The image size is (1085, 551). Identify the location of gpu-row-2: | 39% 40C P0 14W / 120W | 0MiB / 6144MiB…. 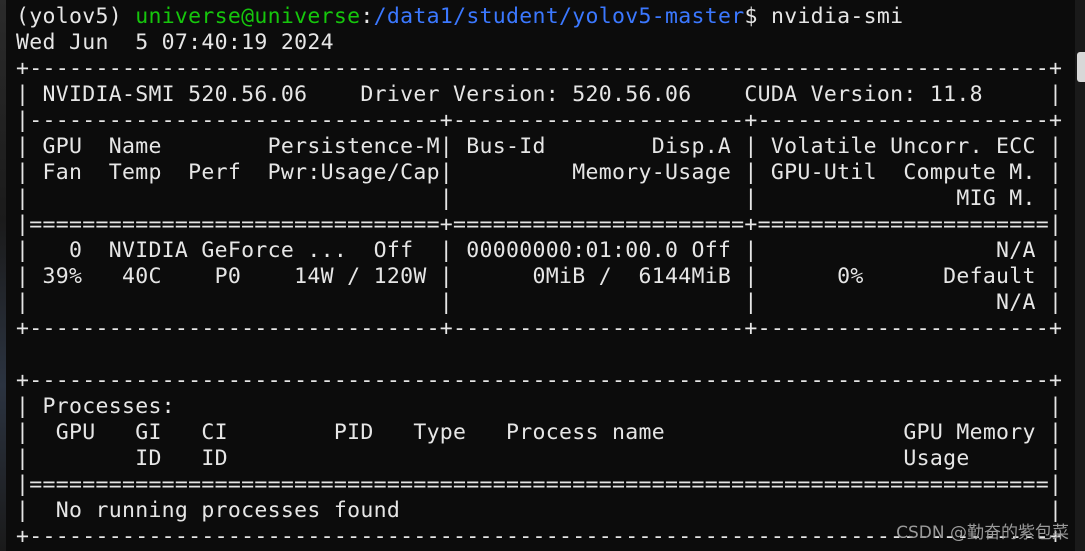
(539, 276).